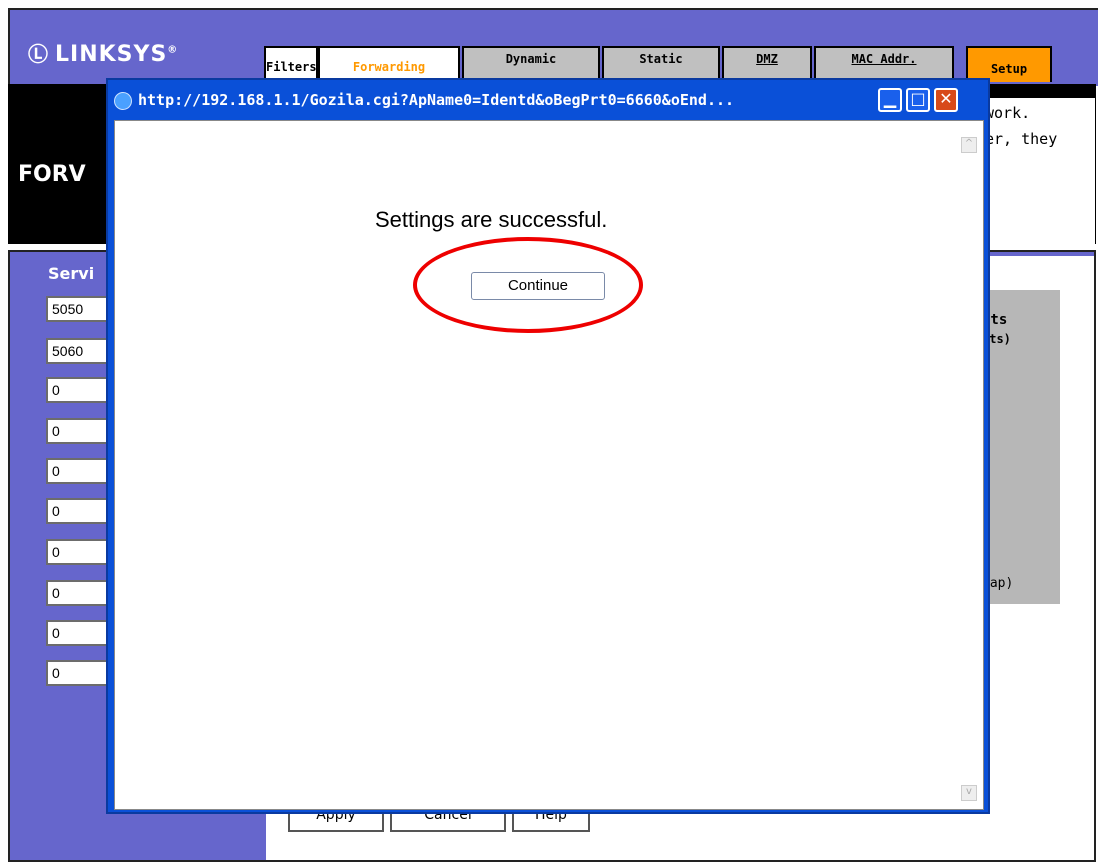  I want to click on help-button: Help, so click(551, 822).